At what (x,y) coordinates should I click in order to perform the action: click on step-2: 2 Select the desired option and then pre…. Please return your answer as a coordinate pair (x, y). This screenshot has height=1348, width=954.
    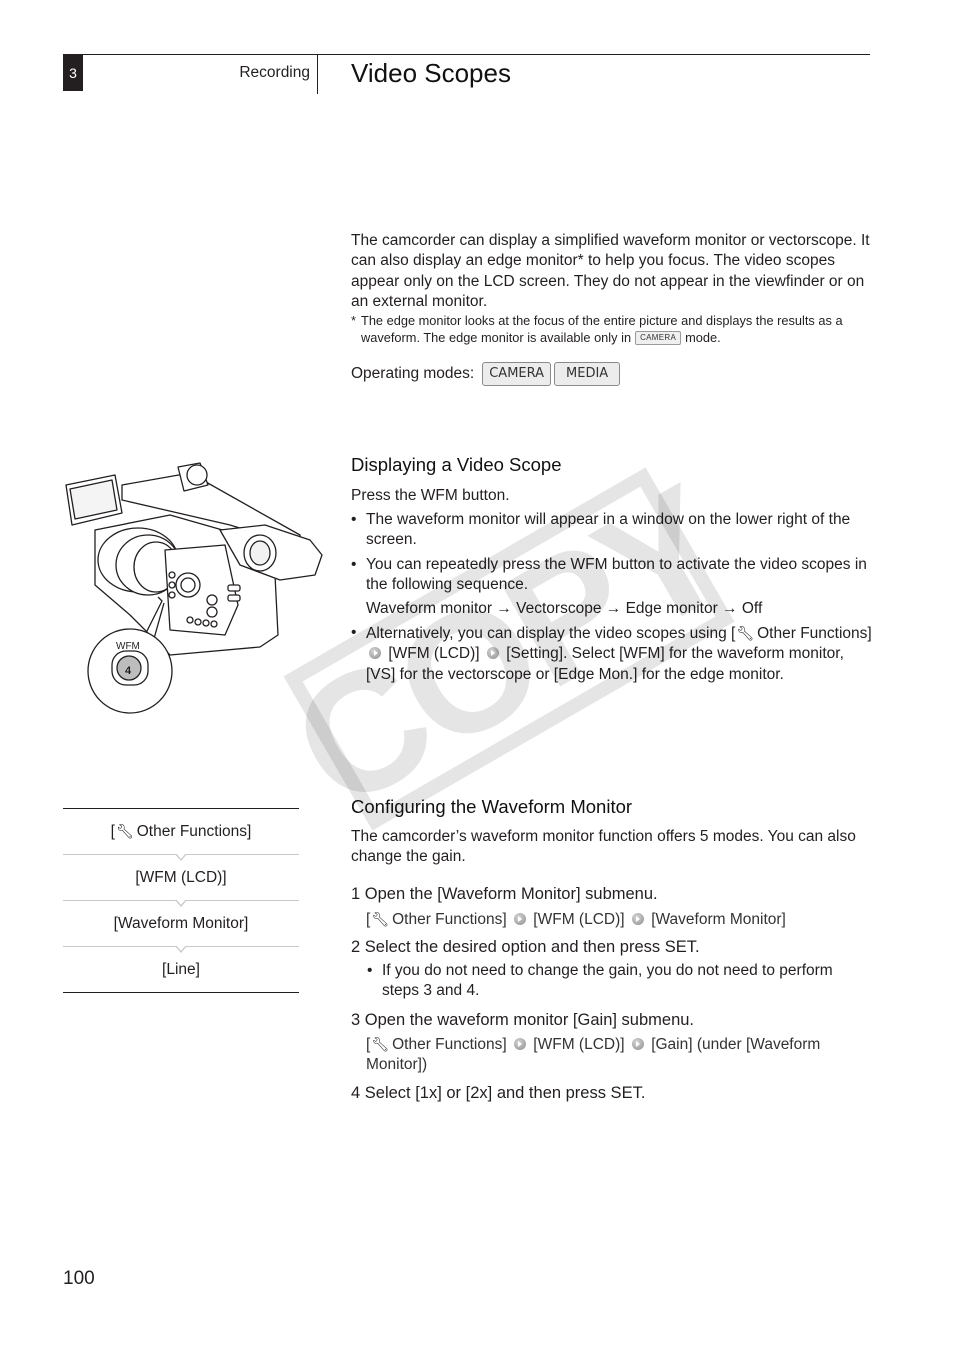
    Looking at the image, I should click on (525, 947).